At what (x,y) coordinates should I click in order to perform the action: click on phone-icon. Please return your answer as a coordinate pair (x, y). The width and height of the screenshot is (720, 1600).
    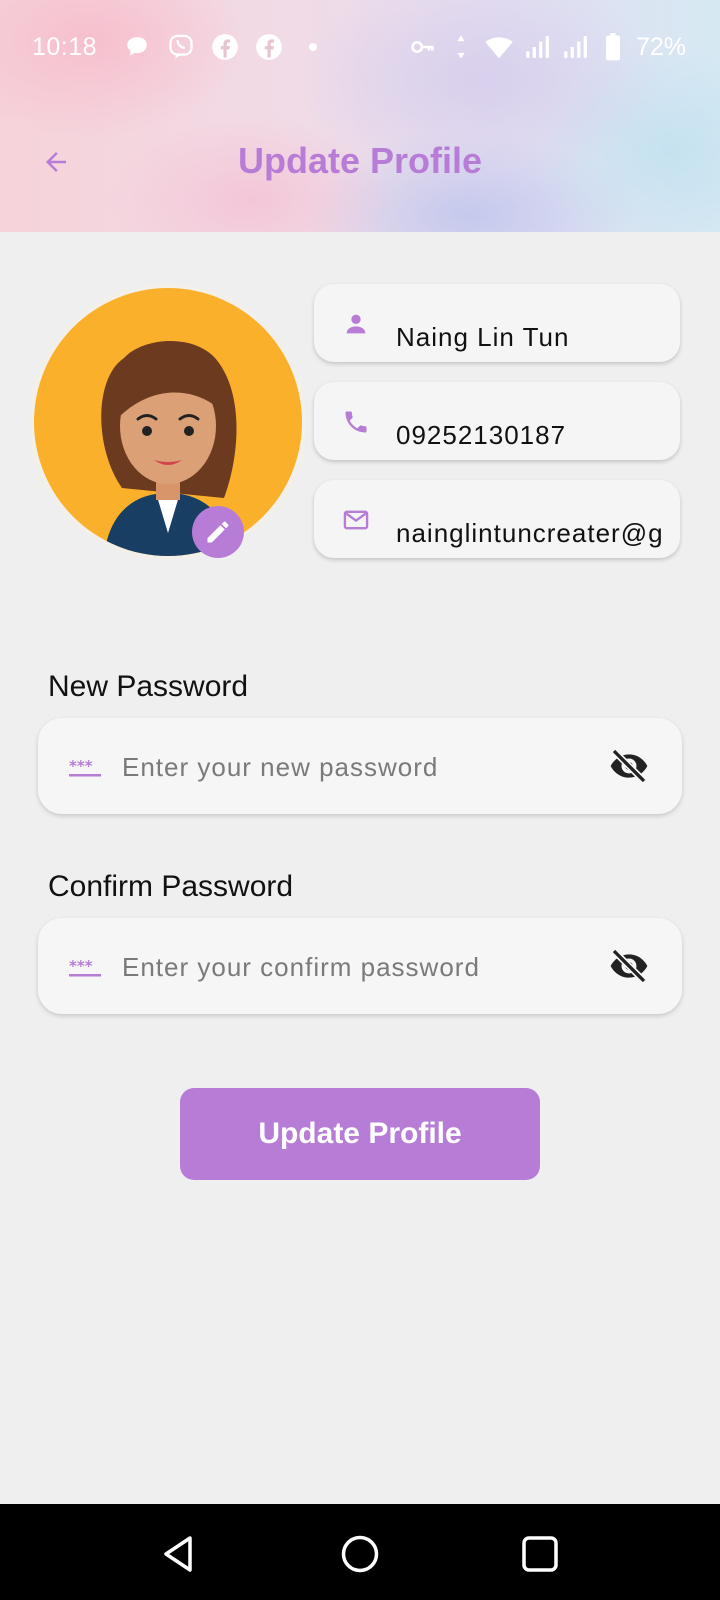
    Looking at the image, I should click on (356, 422).